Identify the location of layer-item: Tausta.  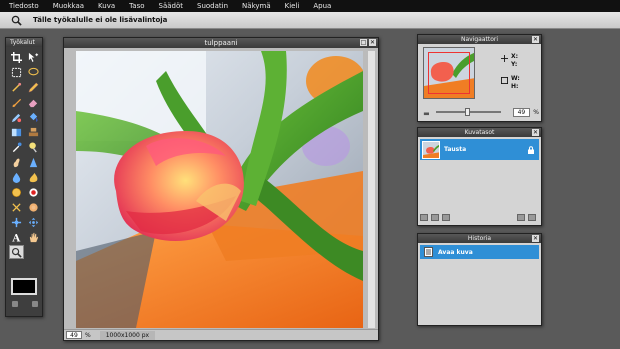
(479, 149).